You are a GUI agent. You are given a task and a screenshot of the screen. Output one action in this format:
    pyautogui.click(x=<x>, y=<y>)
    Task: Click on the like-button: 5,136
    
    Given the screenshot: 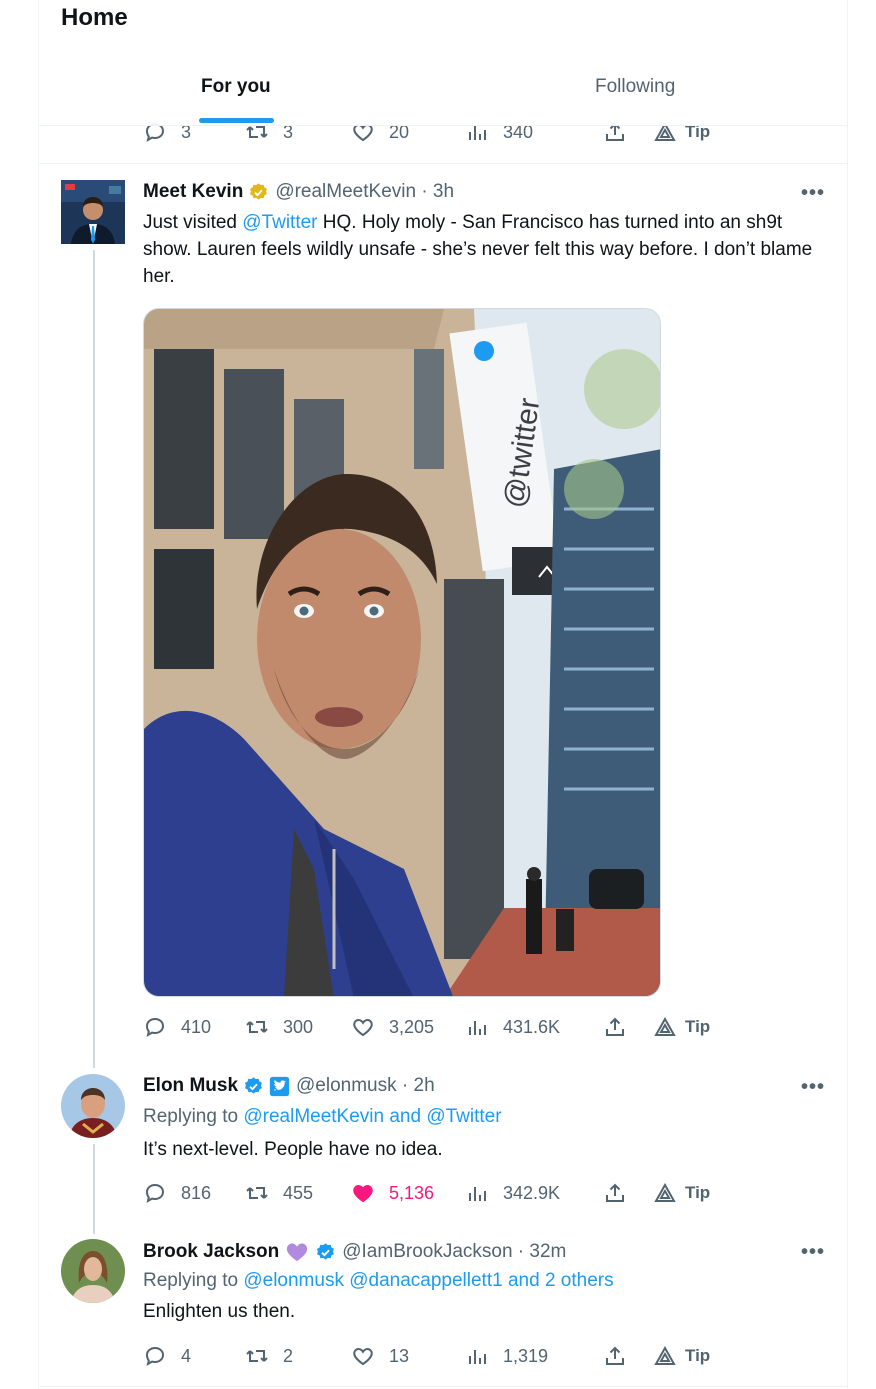 What is the action you would take?
    pyautogui.click(x=392, y=1193)
    